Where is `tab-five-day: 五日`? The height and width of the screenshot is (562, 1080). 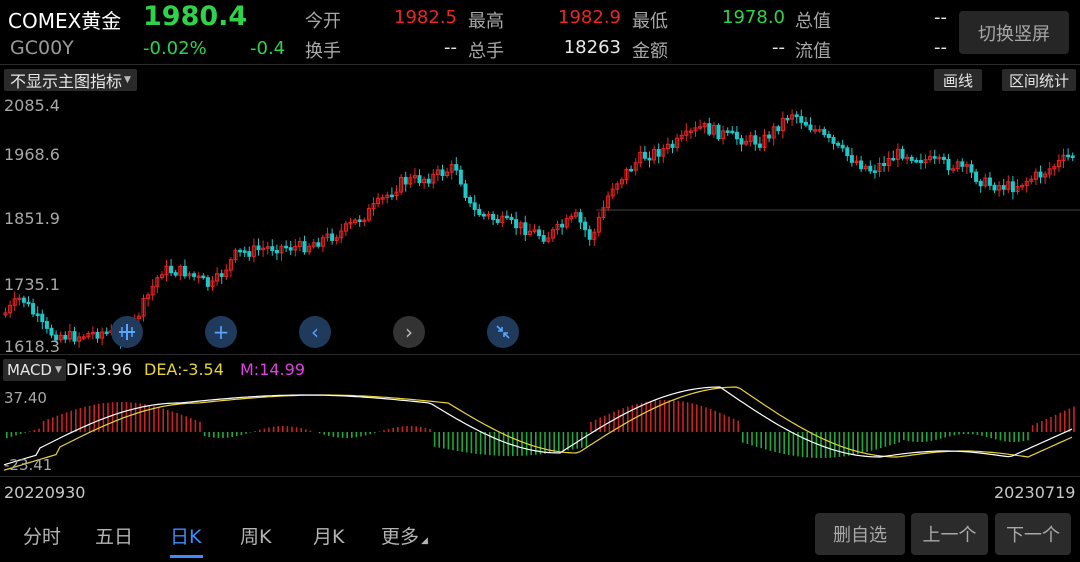 tab-five-day: 五日 is located at coordinates (114, 535).